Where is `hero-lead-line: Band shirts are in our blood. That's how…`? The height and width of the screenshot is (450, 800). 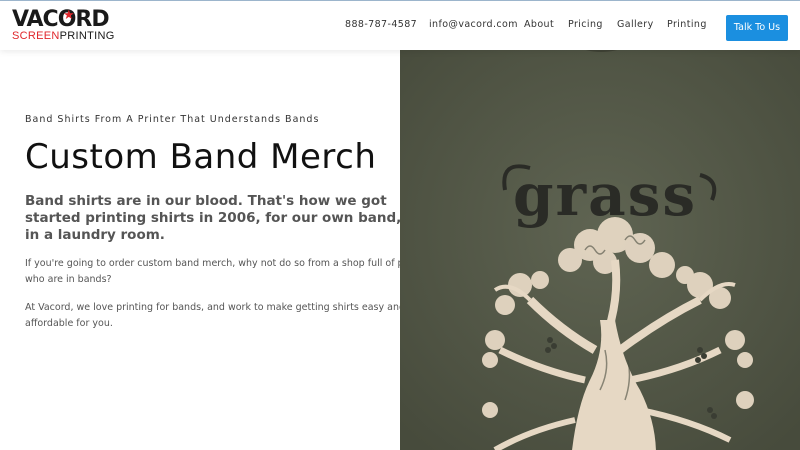
hero-lead-line: Band shirts are in our blood. That's how… is located at coordinates (206, 201).